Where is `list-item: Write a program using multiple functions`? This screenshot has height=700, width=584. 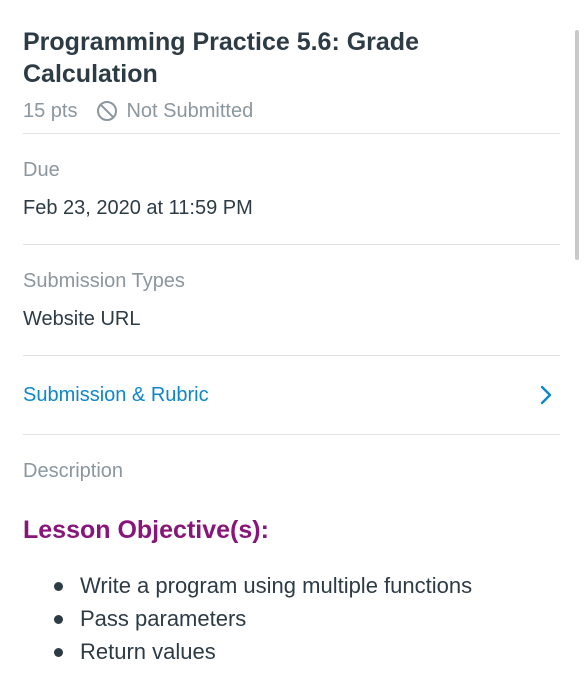 list-item: Write a program using multiple functions is located at coordinates (291, 585).